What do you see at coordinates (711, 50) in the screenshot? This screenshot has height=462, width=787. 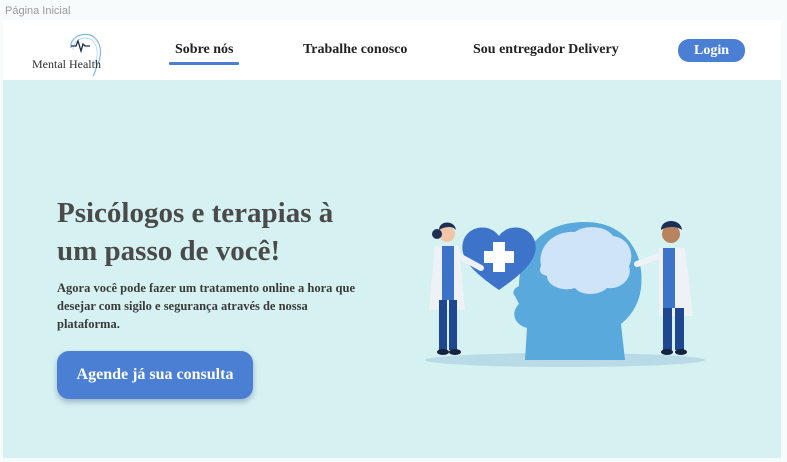 I see `login-button: Login` at bounding box center [711, 50].